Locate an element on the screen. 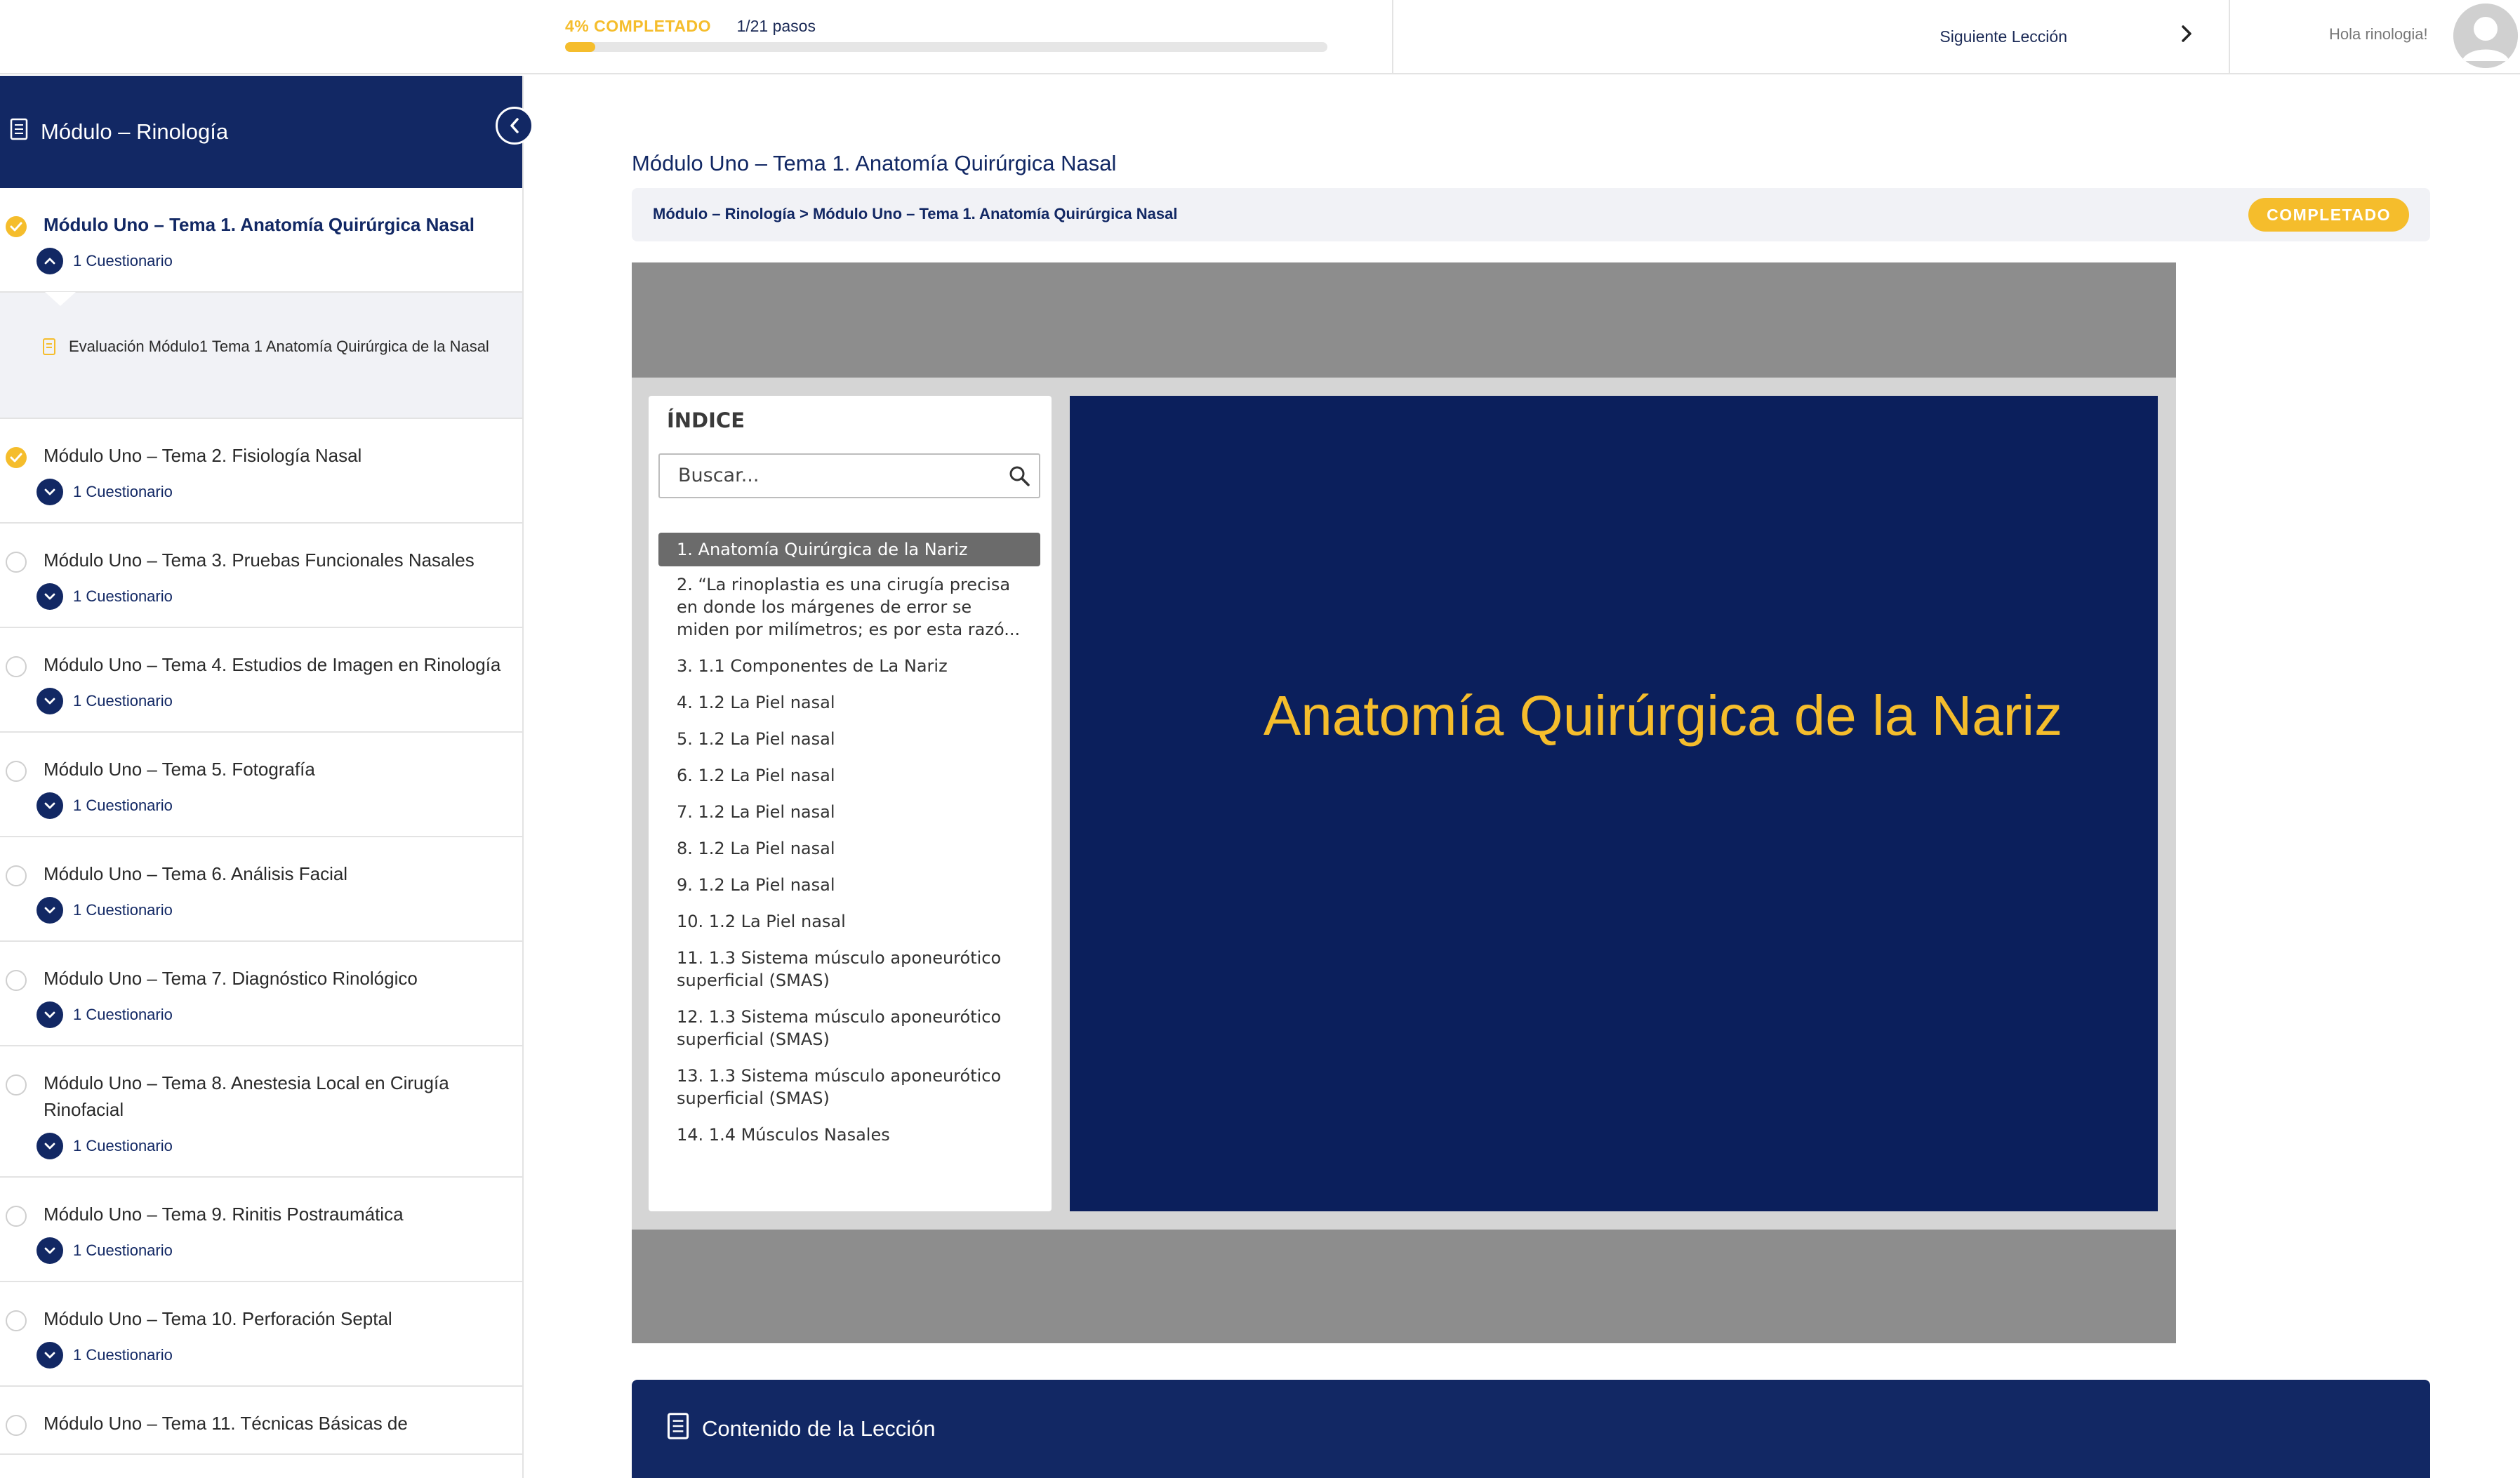 The height and width of the screenshot is (1478, 2520). user-avatar-icon is located at coordinates (2485, 36).